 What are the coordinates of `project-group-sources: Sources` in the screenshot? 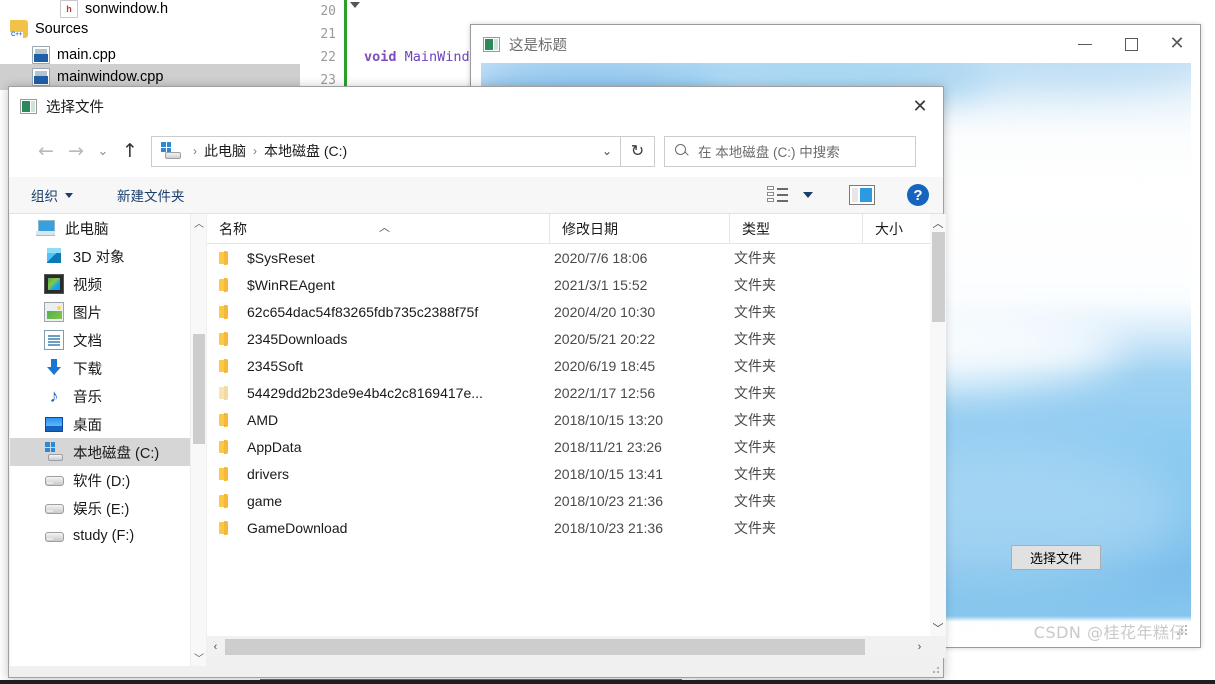 It's located at (150, 29).